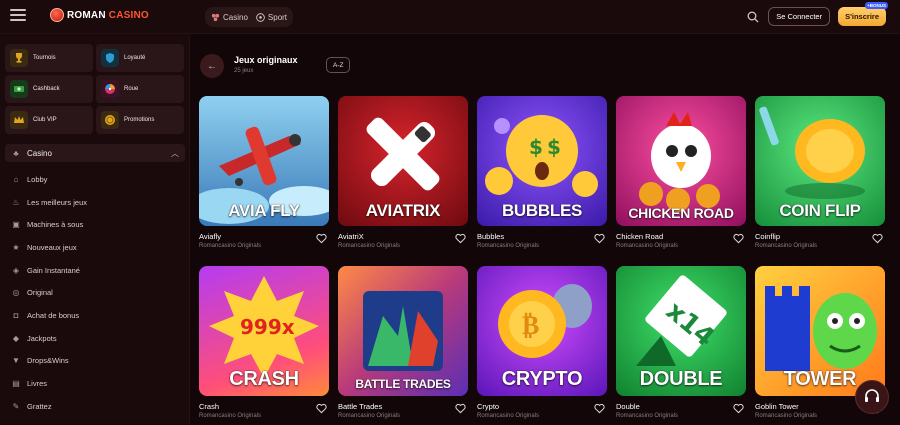  Describe the element at coordinates (872, 397) in the screenshot. I see `support-chat-button` at that location.